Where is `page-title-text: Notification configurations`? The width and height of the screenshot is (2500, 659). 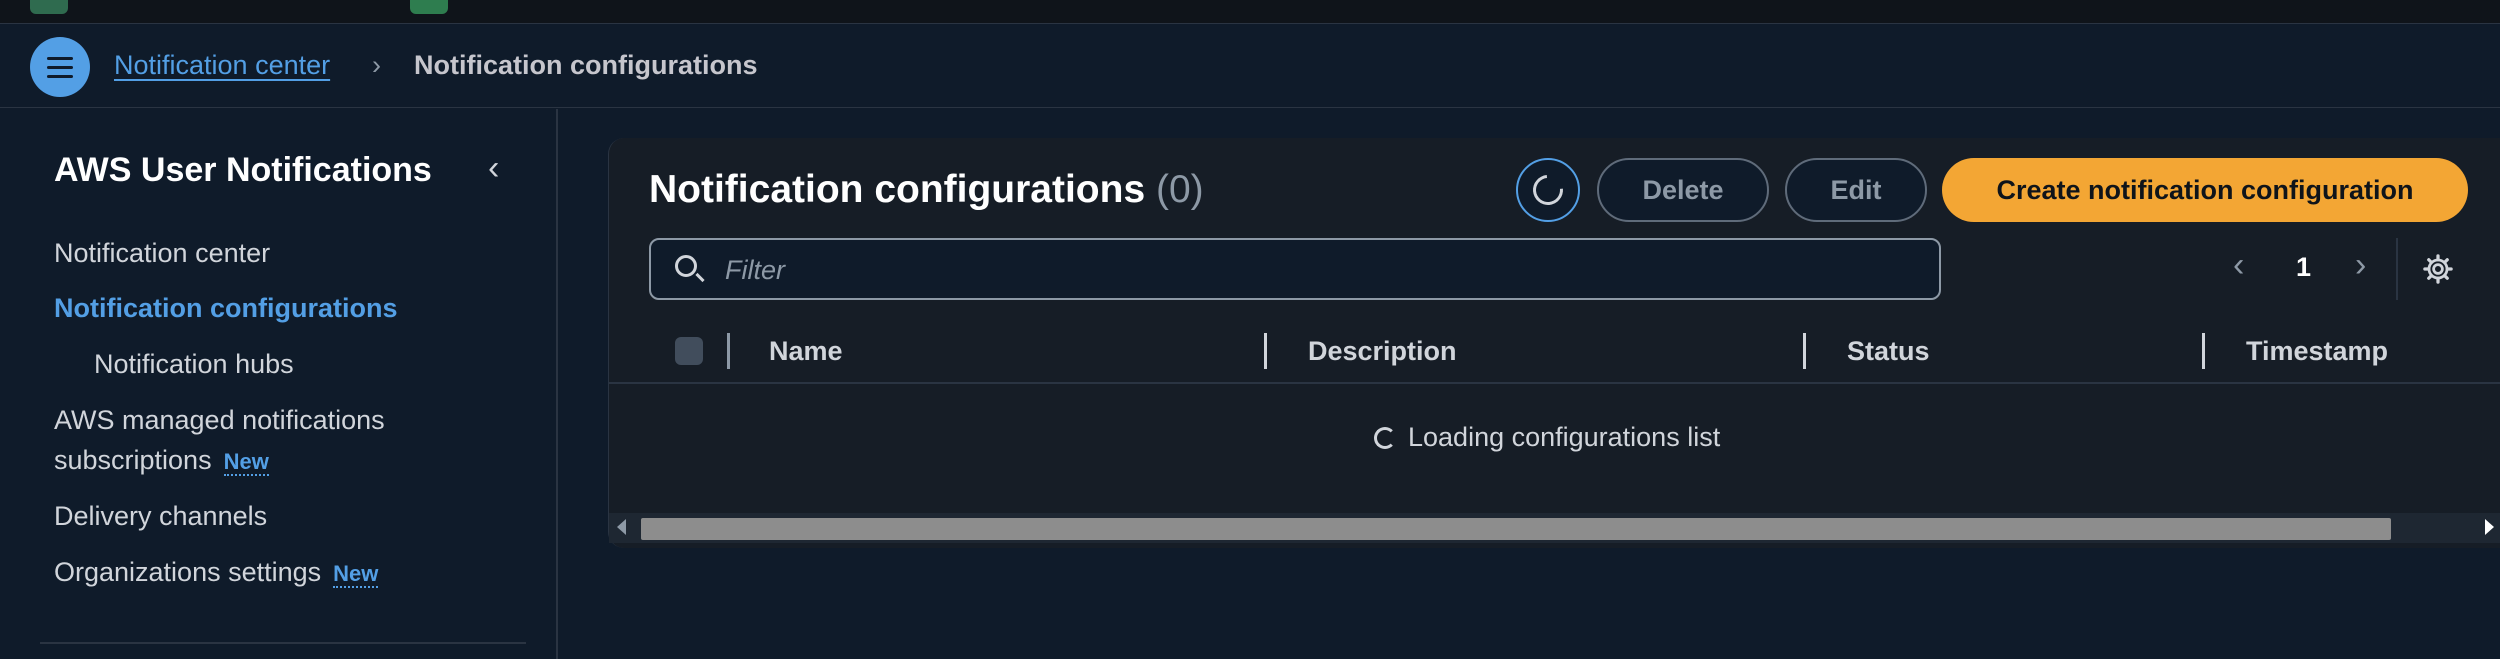 page-title-text: Notification configurations is located at coordinates (897, 189).